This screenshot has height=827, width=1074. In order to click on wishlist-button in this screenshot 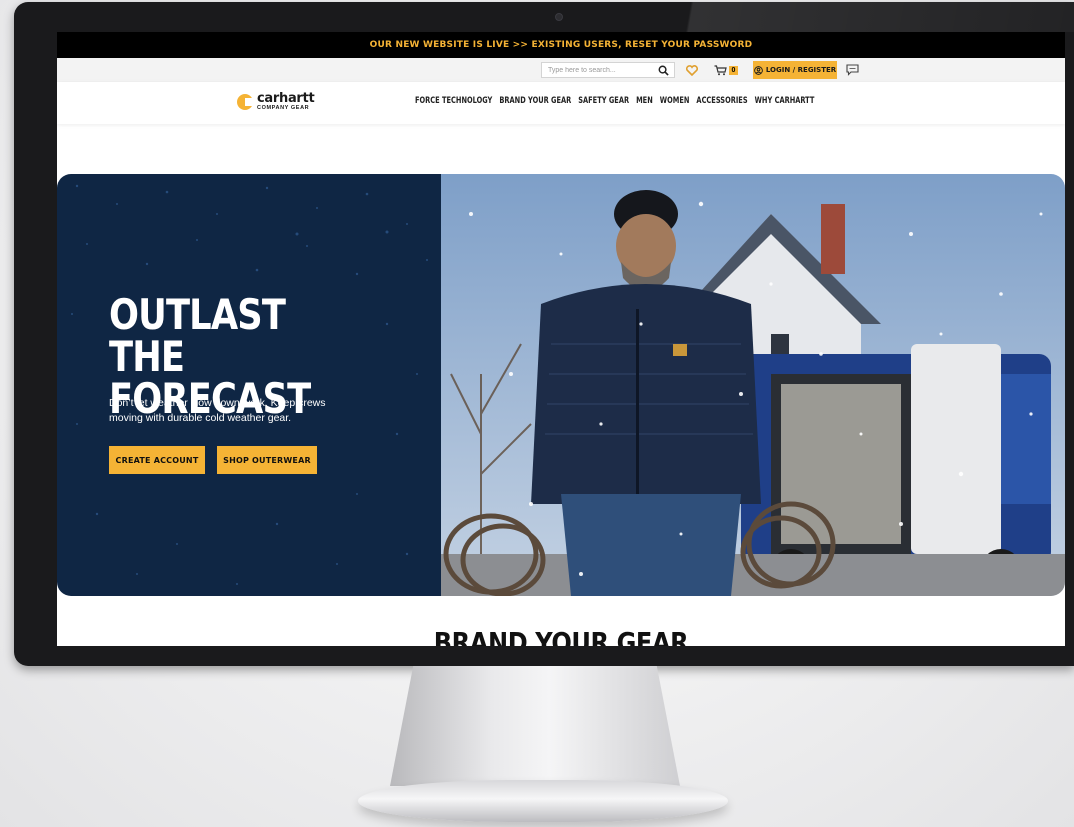, I will do `click(692, 70)`.